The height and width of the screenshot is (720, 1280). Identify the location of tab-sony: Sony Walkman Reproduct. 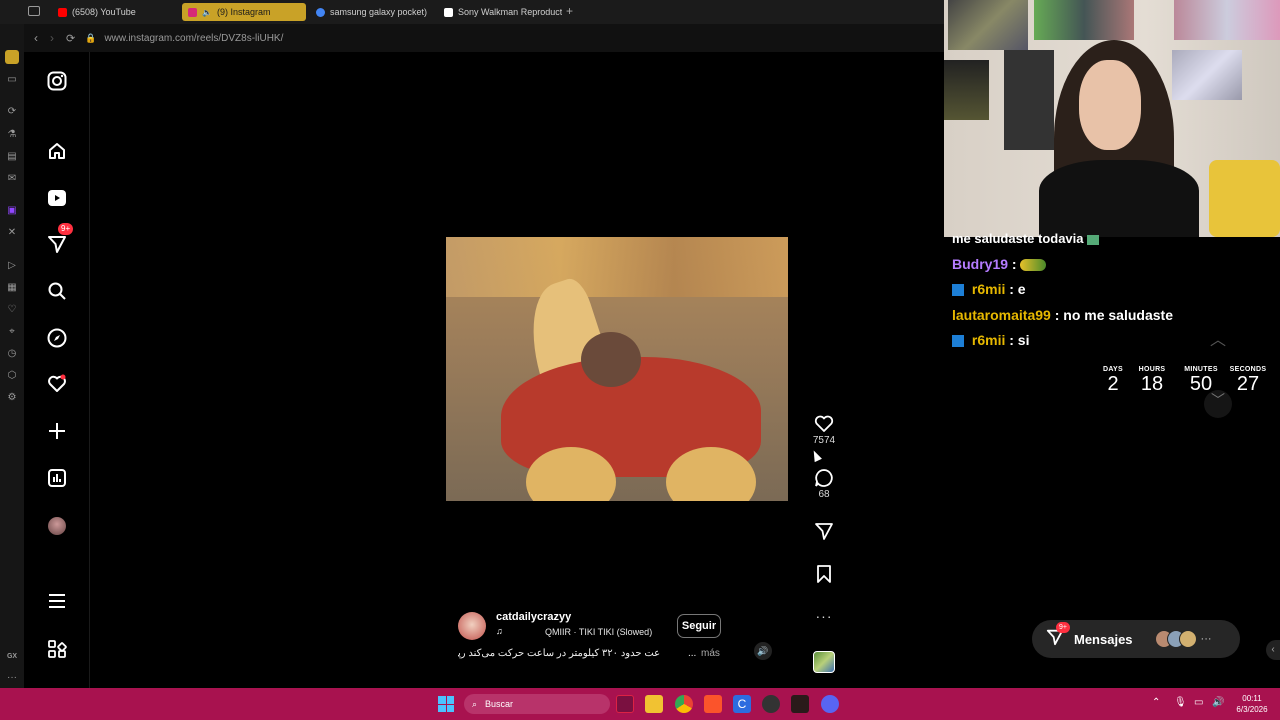
(500, 12).